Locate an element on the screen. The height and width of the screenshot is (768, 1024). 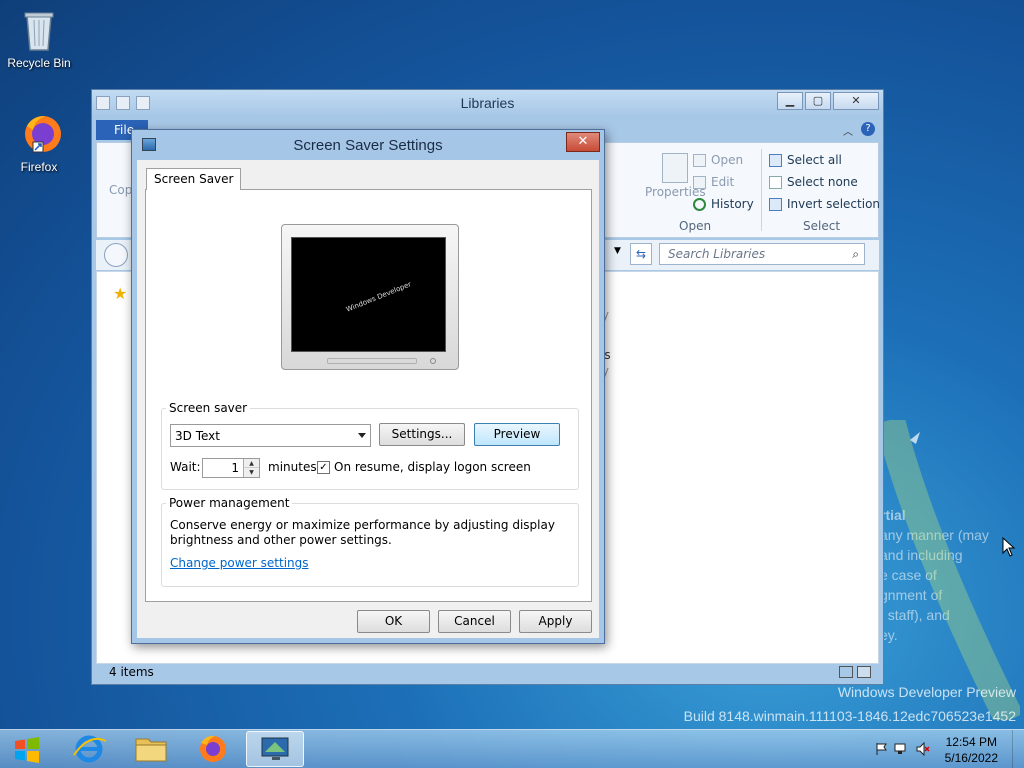
monitor-preview: Windows Developer is located at coordinates (370, 297).